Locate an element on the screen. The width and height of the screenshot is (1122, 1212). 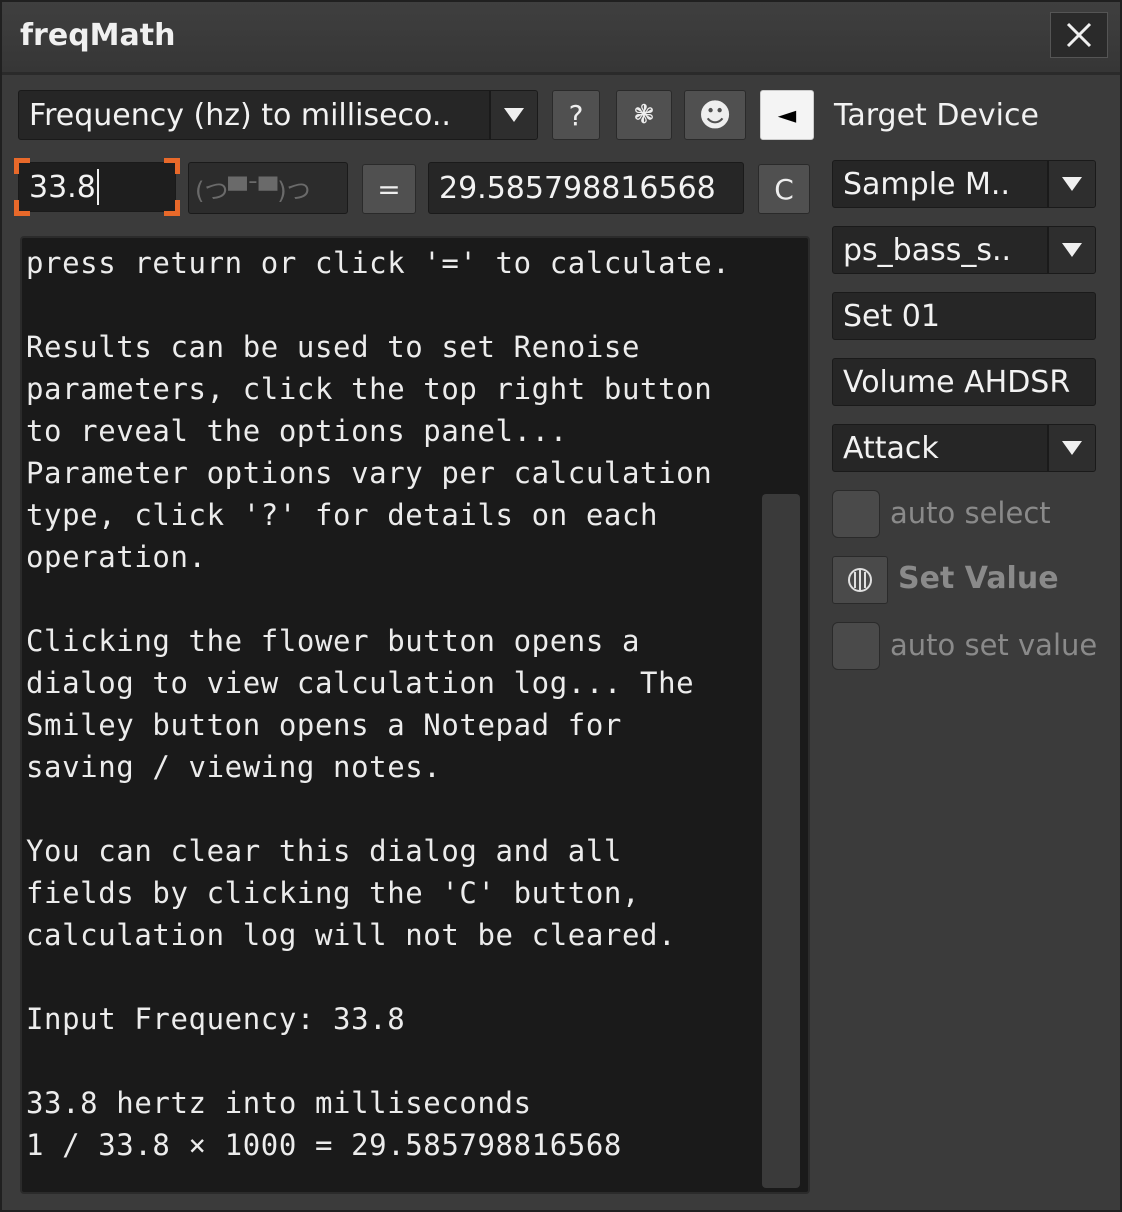
clear-button: C is located at coordinates (784, 189).